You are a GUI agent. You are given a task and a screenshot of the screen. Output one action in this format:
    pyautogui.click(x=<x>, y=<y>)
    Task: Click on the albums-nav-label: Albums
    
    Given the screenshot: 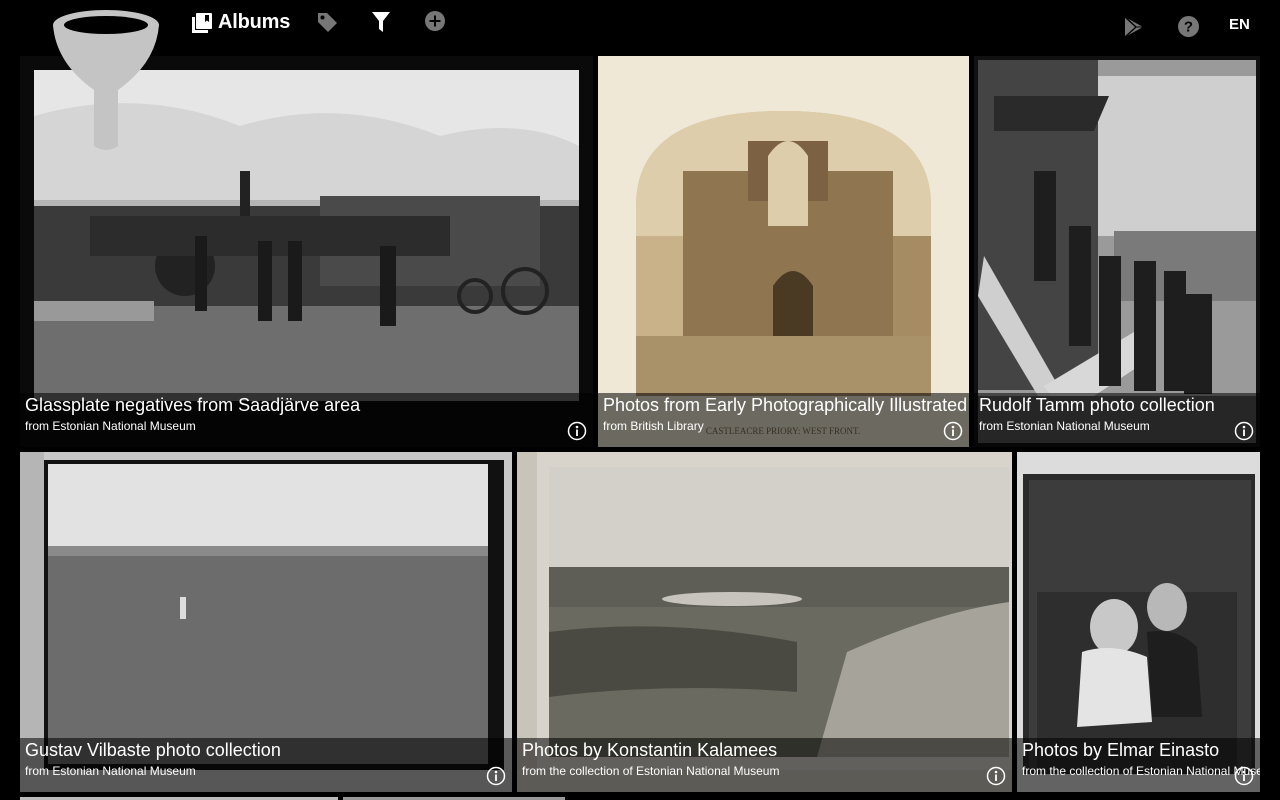 What is the action you would take?
    pyautogui.click(x=254, y=22)
    